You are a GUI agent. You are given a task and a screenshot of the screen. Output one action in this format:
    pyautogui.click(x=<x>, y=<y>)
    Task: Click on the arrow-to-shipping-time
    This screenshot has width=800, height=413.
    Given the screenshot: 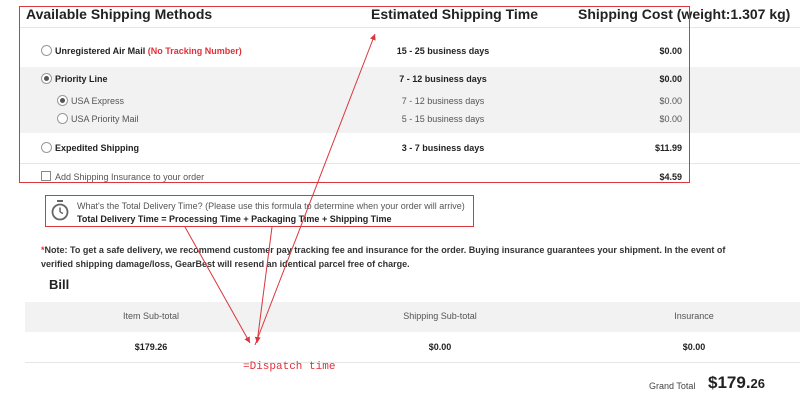 What is the action you would take?
    pyautogui.click(x=315, y=189)
    